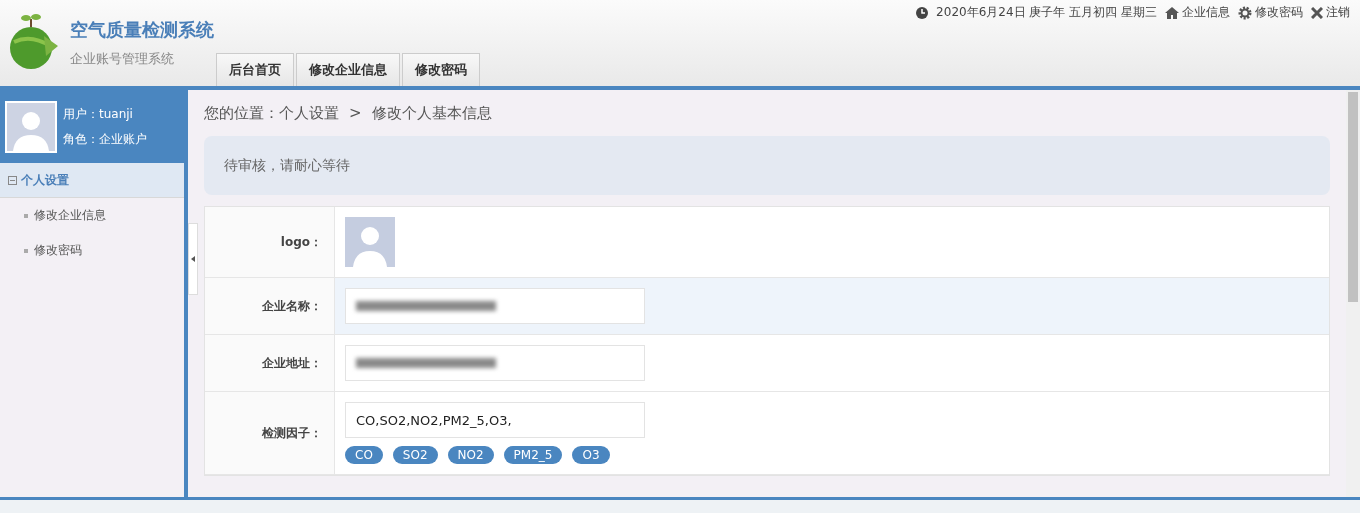  What do you see at coordinates (301, 242) in the screenshot?
I see `field-label: logo：` at bounding box center [301, 242].